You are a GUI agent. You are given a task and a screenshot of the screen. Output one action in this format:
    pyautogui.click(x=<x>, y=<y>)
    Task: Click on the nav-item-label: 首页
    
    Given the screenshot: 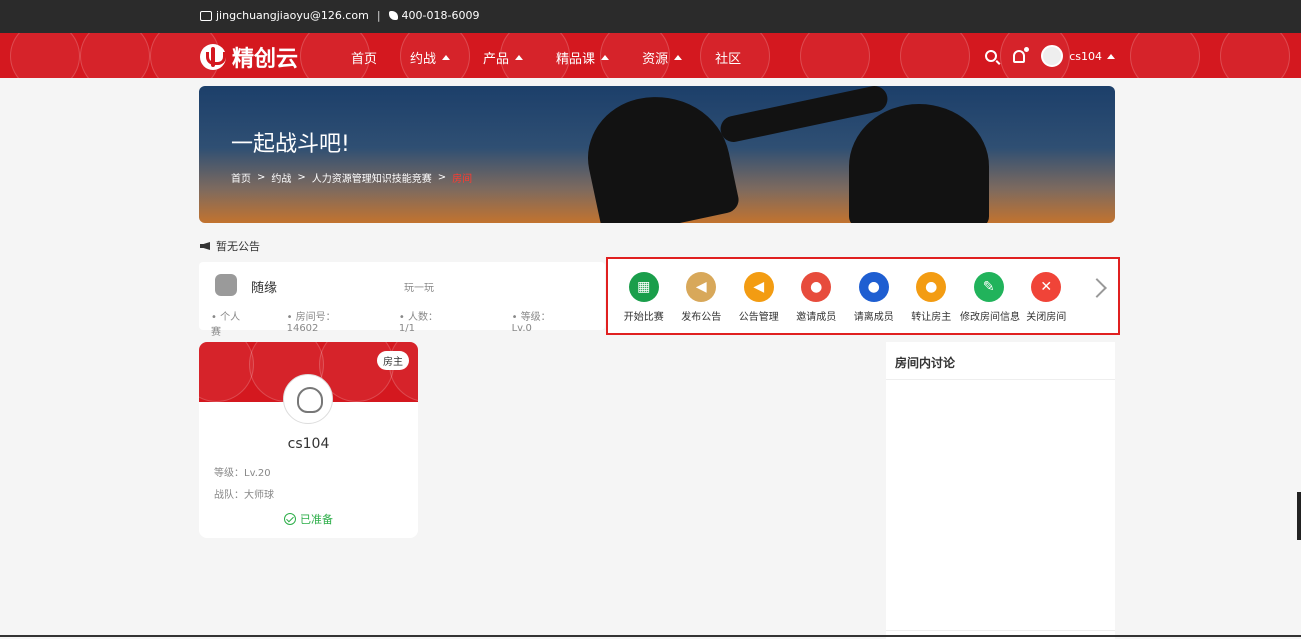 What is the action you would take?
    pyautogui.click(x=364, y=59)
    